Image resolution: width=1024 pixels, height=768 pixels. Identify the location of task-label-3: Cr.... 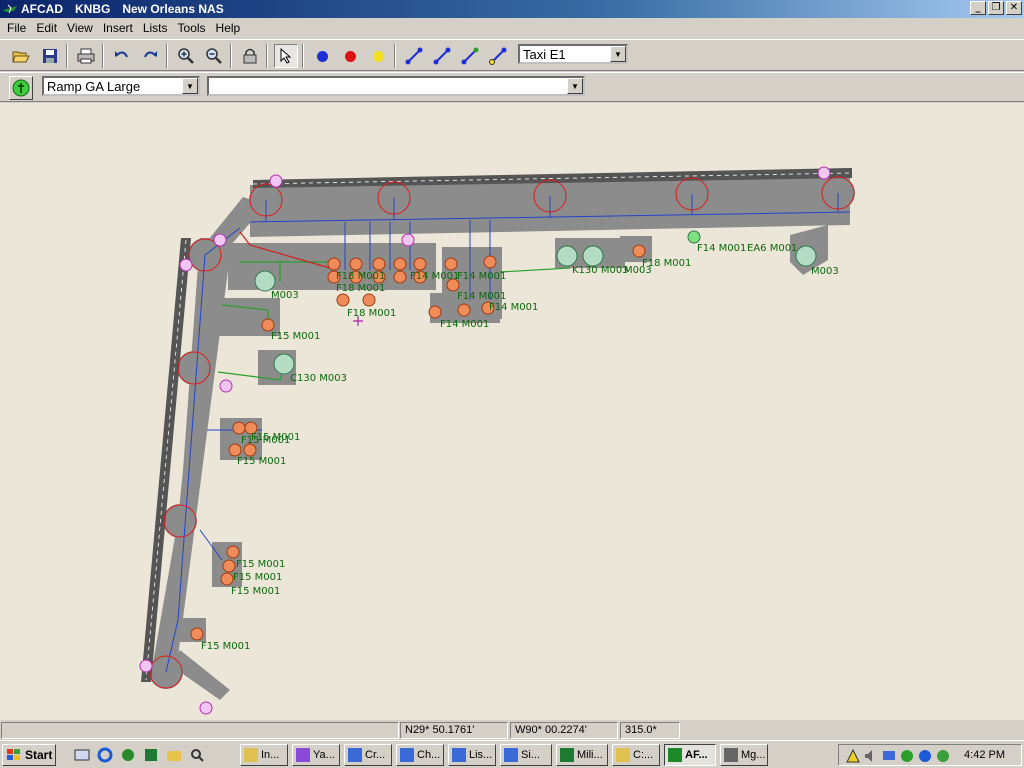
(375, 755).